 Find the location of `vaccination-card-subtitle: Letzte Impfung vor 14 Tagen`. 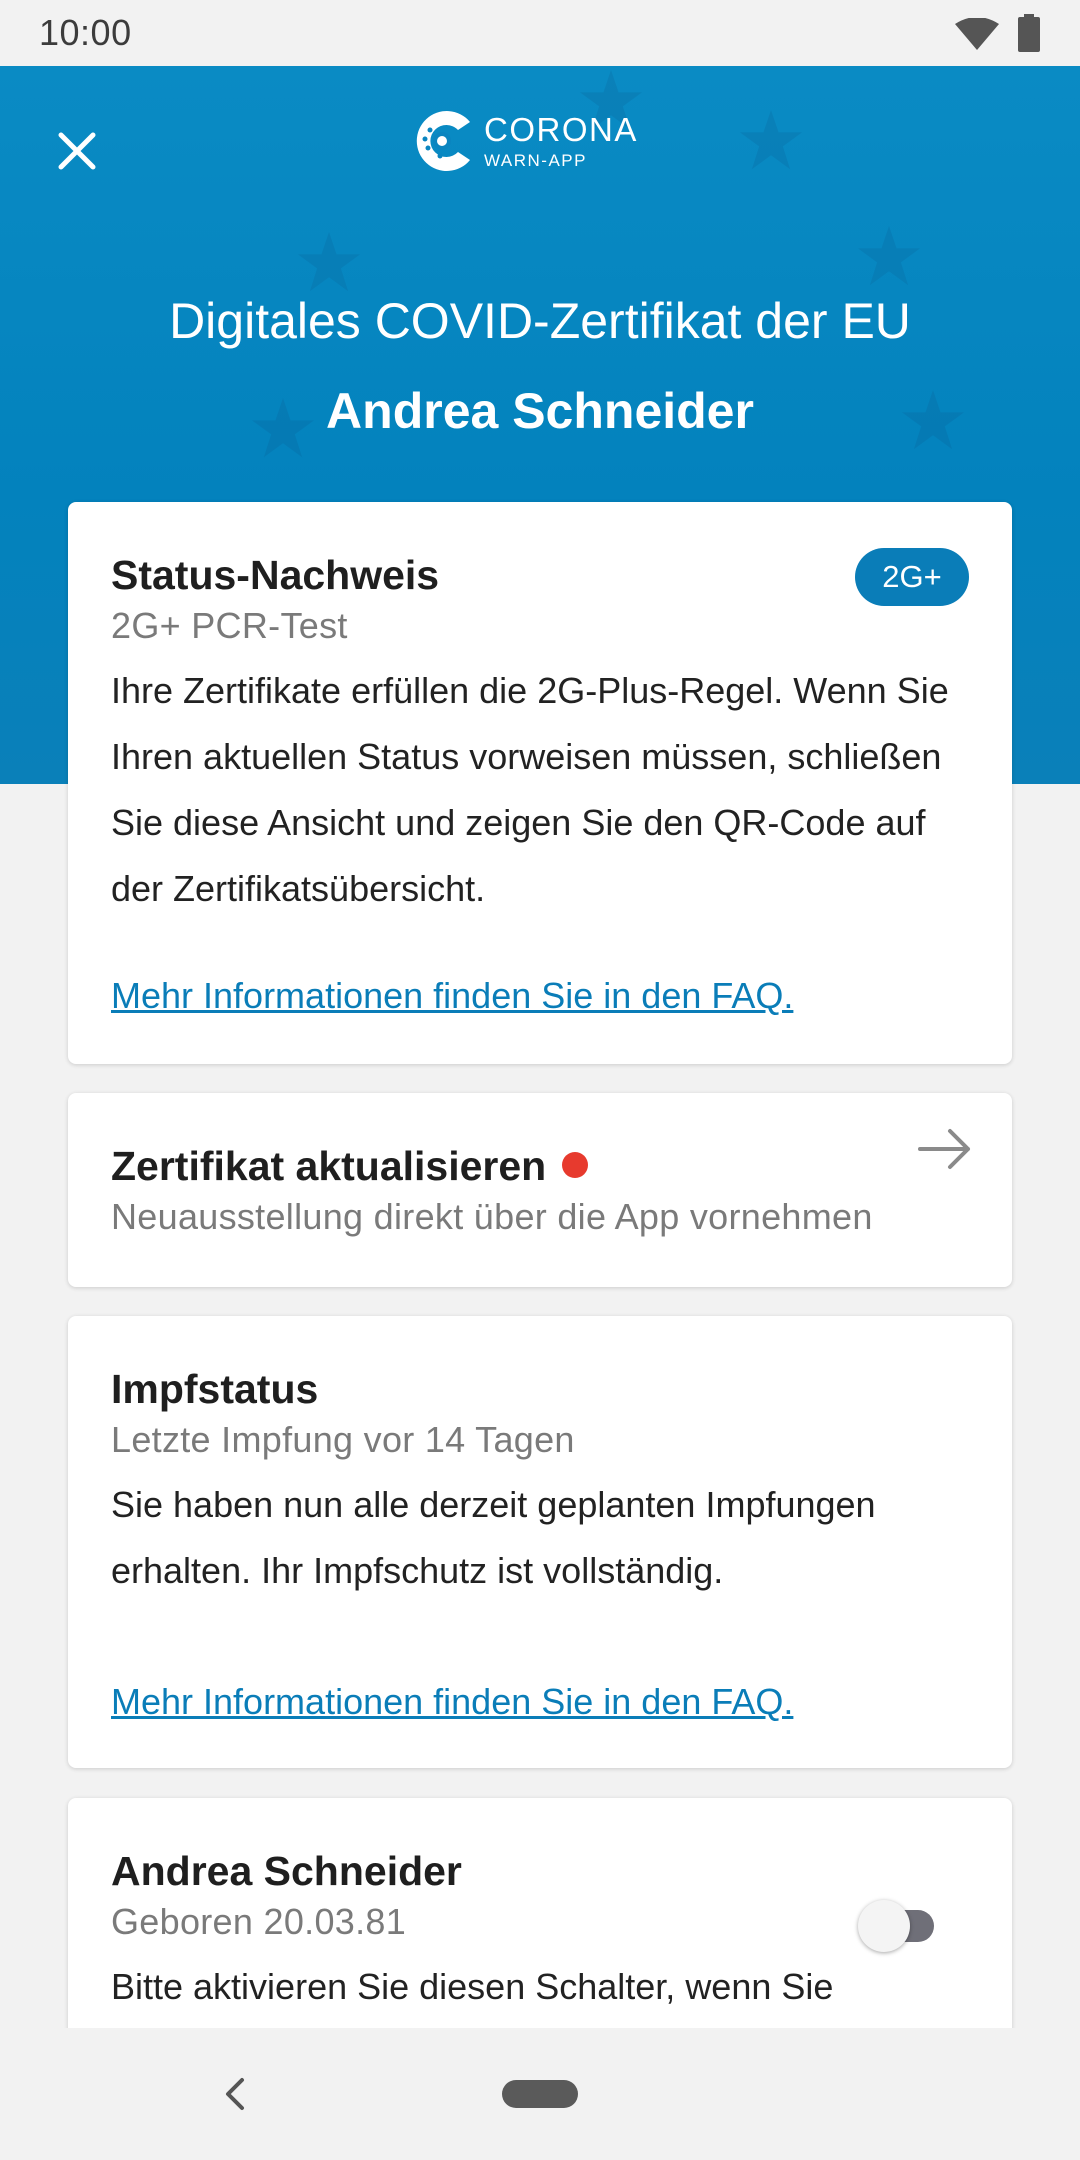

vaccination-card-subtitle: Letzte Impfung vor 14 Tagen is located at coordinates (343, 1439).